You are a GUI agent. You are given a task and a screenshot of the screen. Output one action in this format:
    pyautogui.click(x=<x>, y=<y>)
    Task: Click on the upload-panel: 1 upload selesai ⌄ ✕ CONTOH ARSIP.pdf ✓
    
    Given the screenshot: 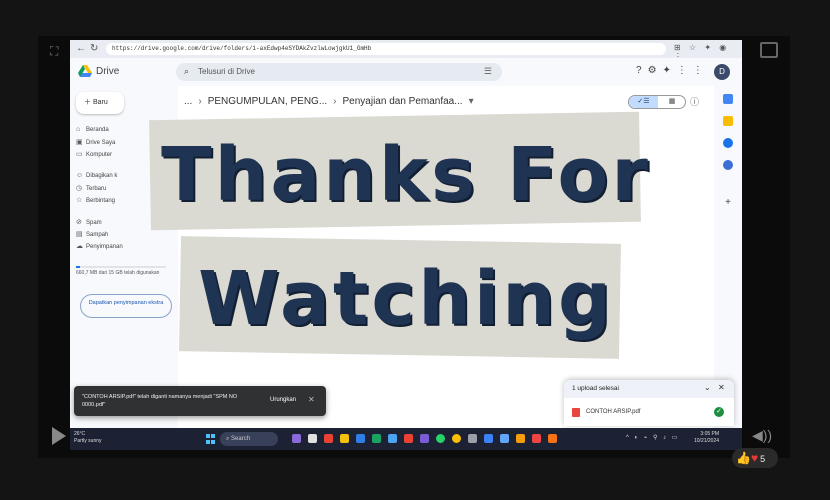 What is the action you would take?
    pyautogui.click(x=649, y=403)
    